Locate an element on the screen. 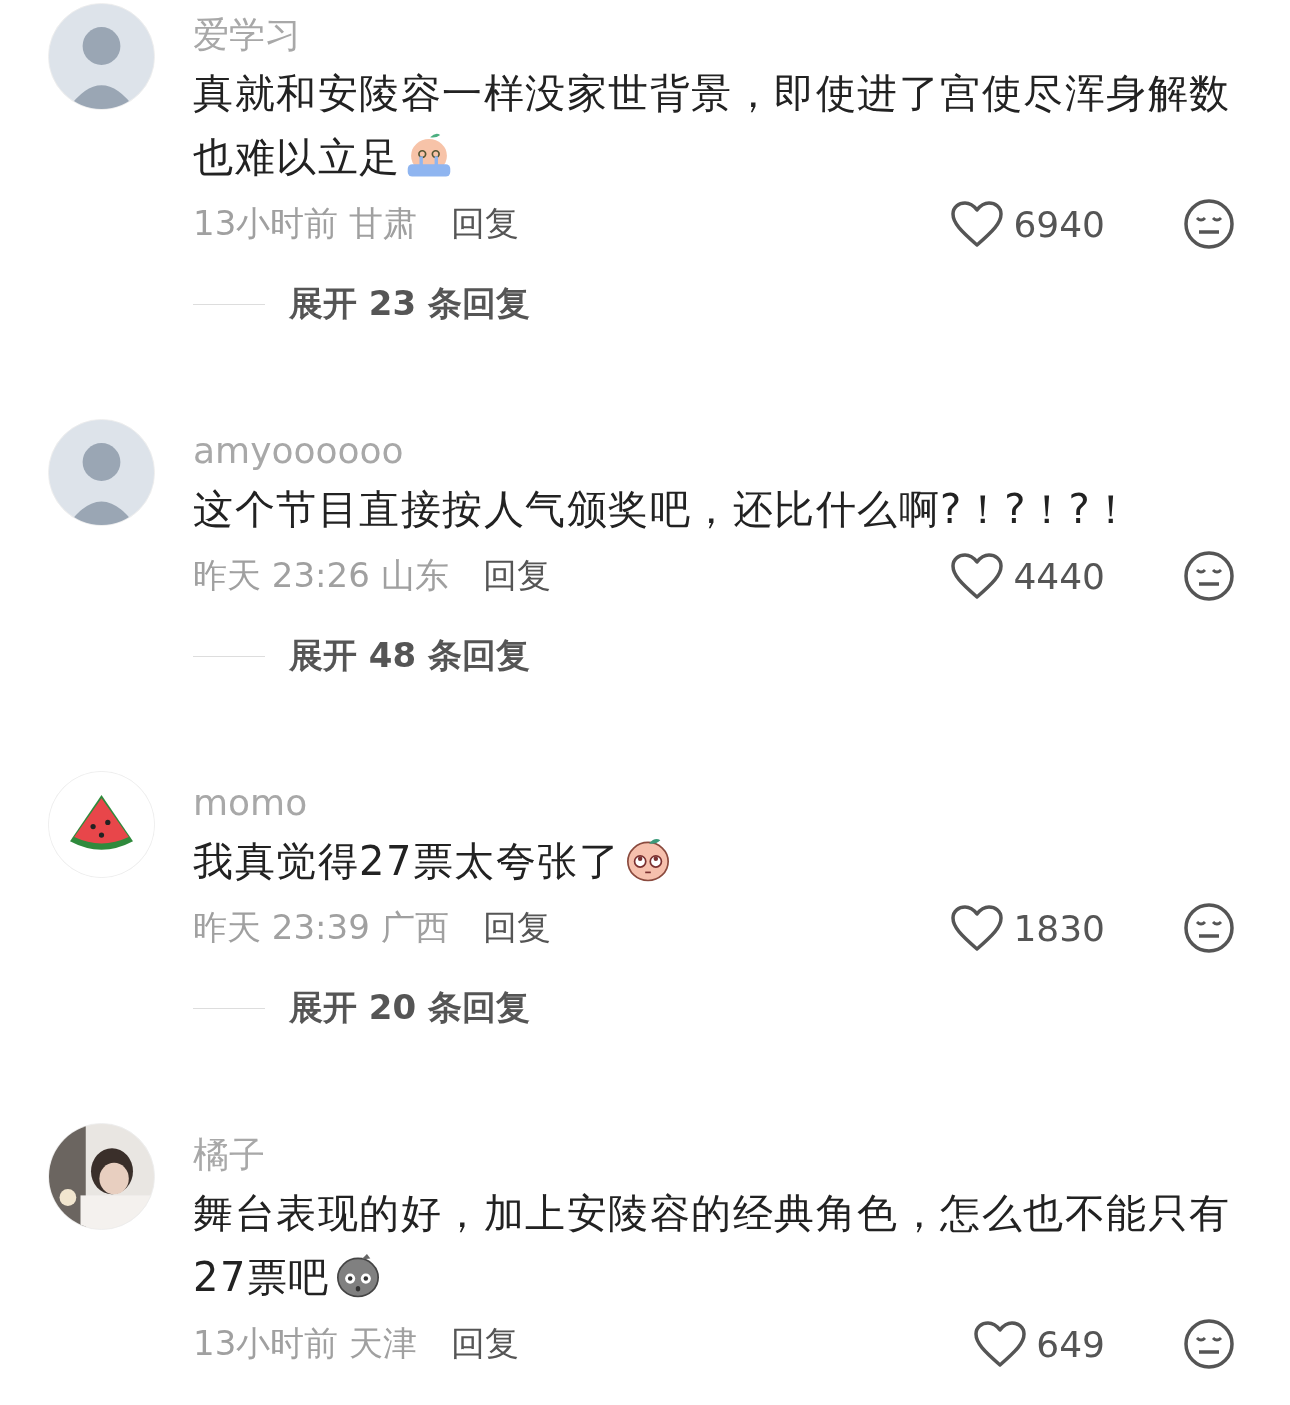 The image size is (1290, 1405). like-count: 1830 is located at coordinates (1059, 928).